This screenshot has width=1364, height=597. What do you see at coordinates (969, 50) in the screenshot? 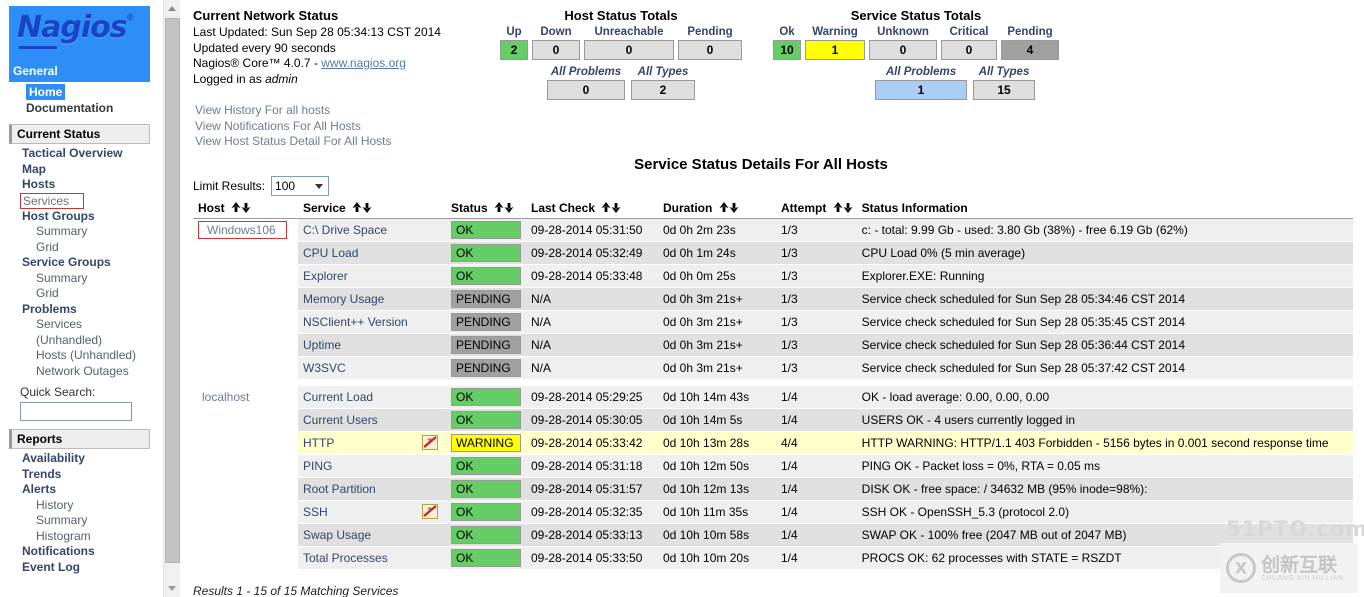
I see `service-total-critical-value: 0` at bounding box center [969, 50].